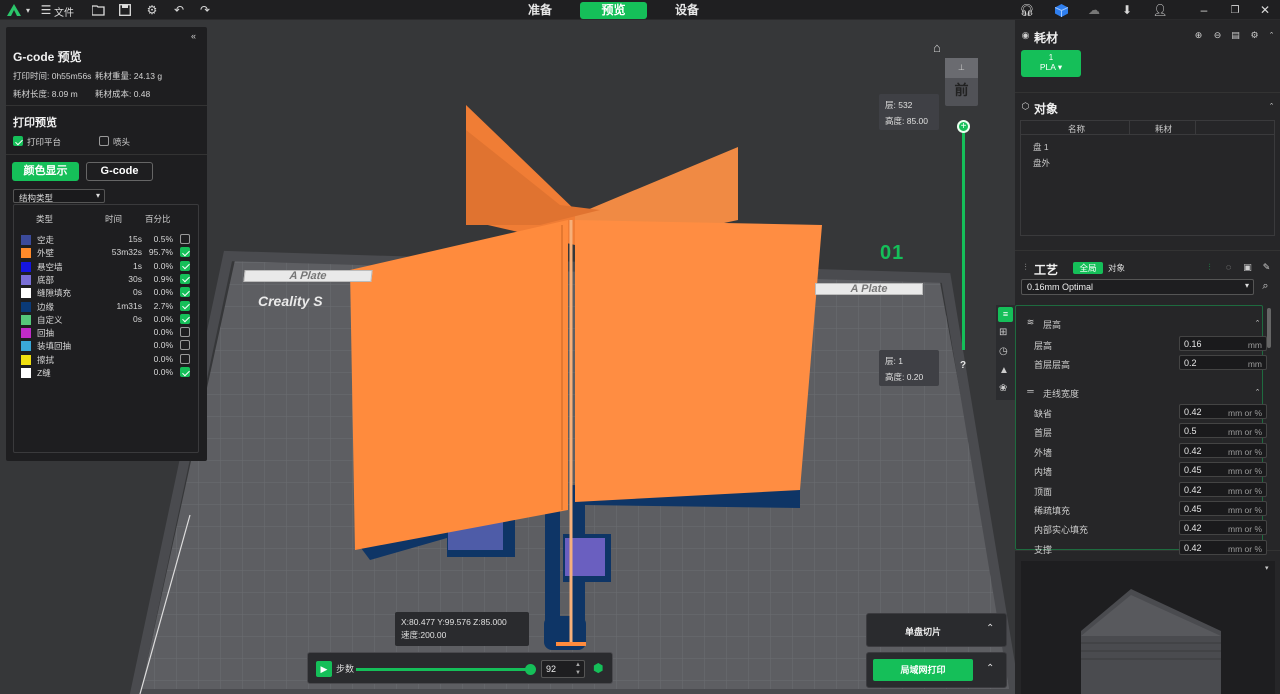 The width and height of the screenshot is (1280, 694). Describe the element at coordinates (1116, 268) in the screenshot. I see `process-tab-object: 对象` at that location.